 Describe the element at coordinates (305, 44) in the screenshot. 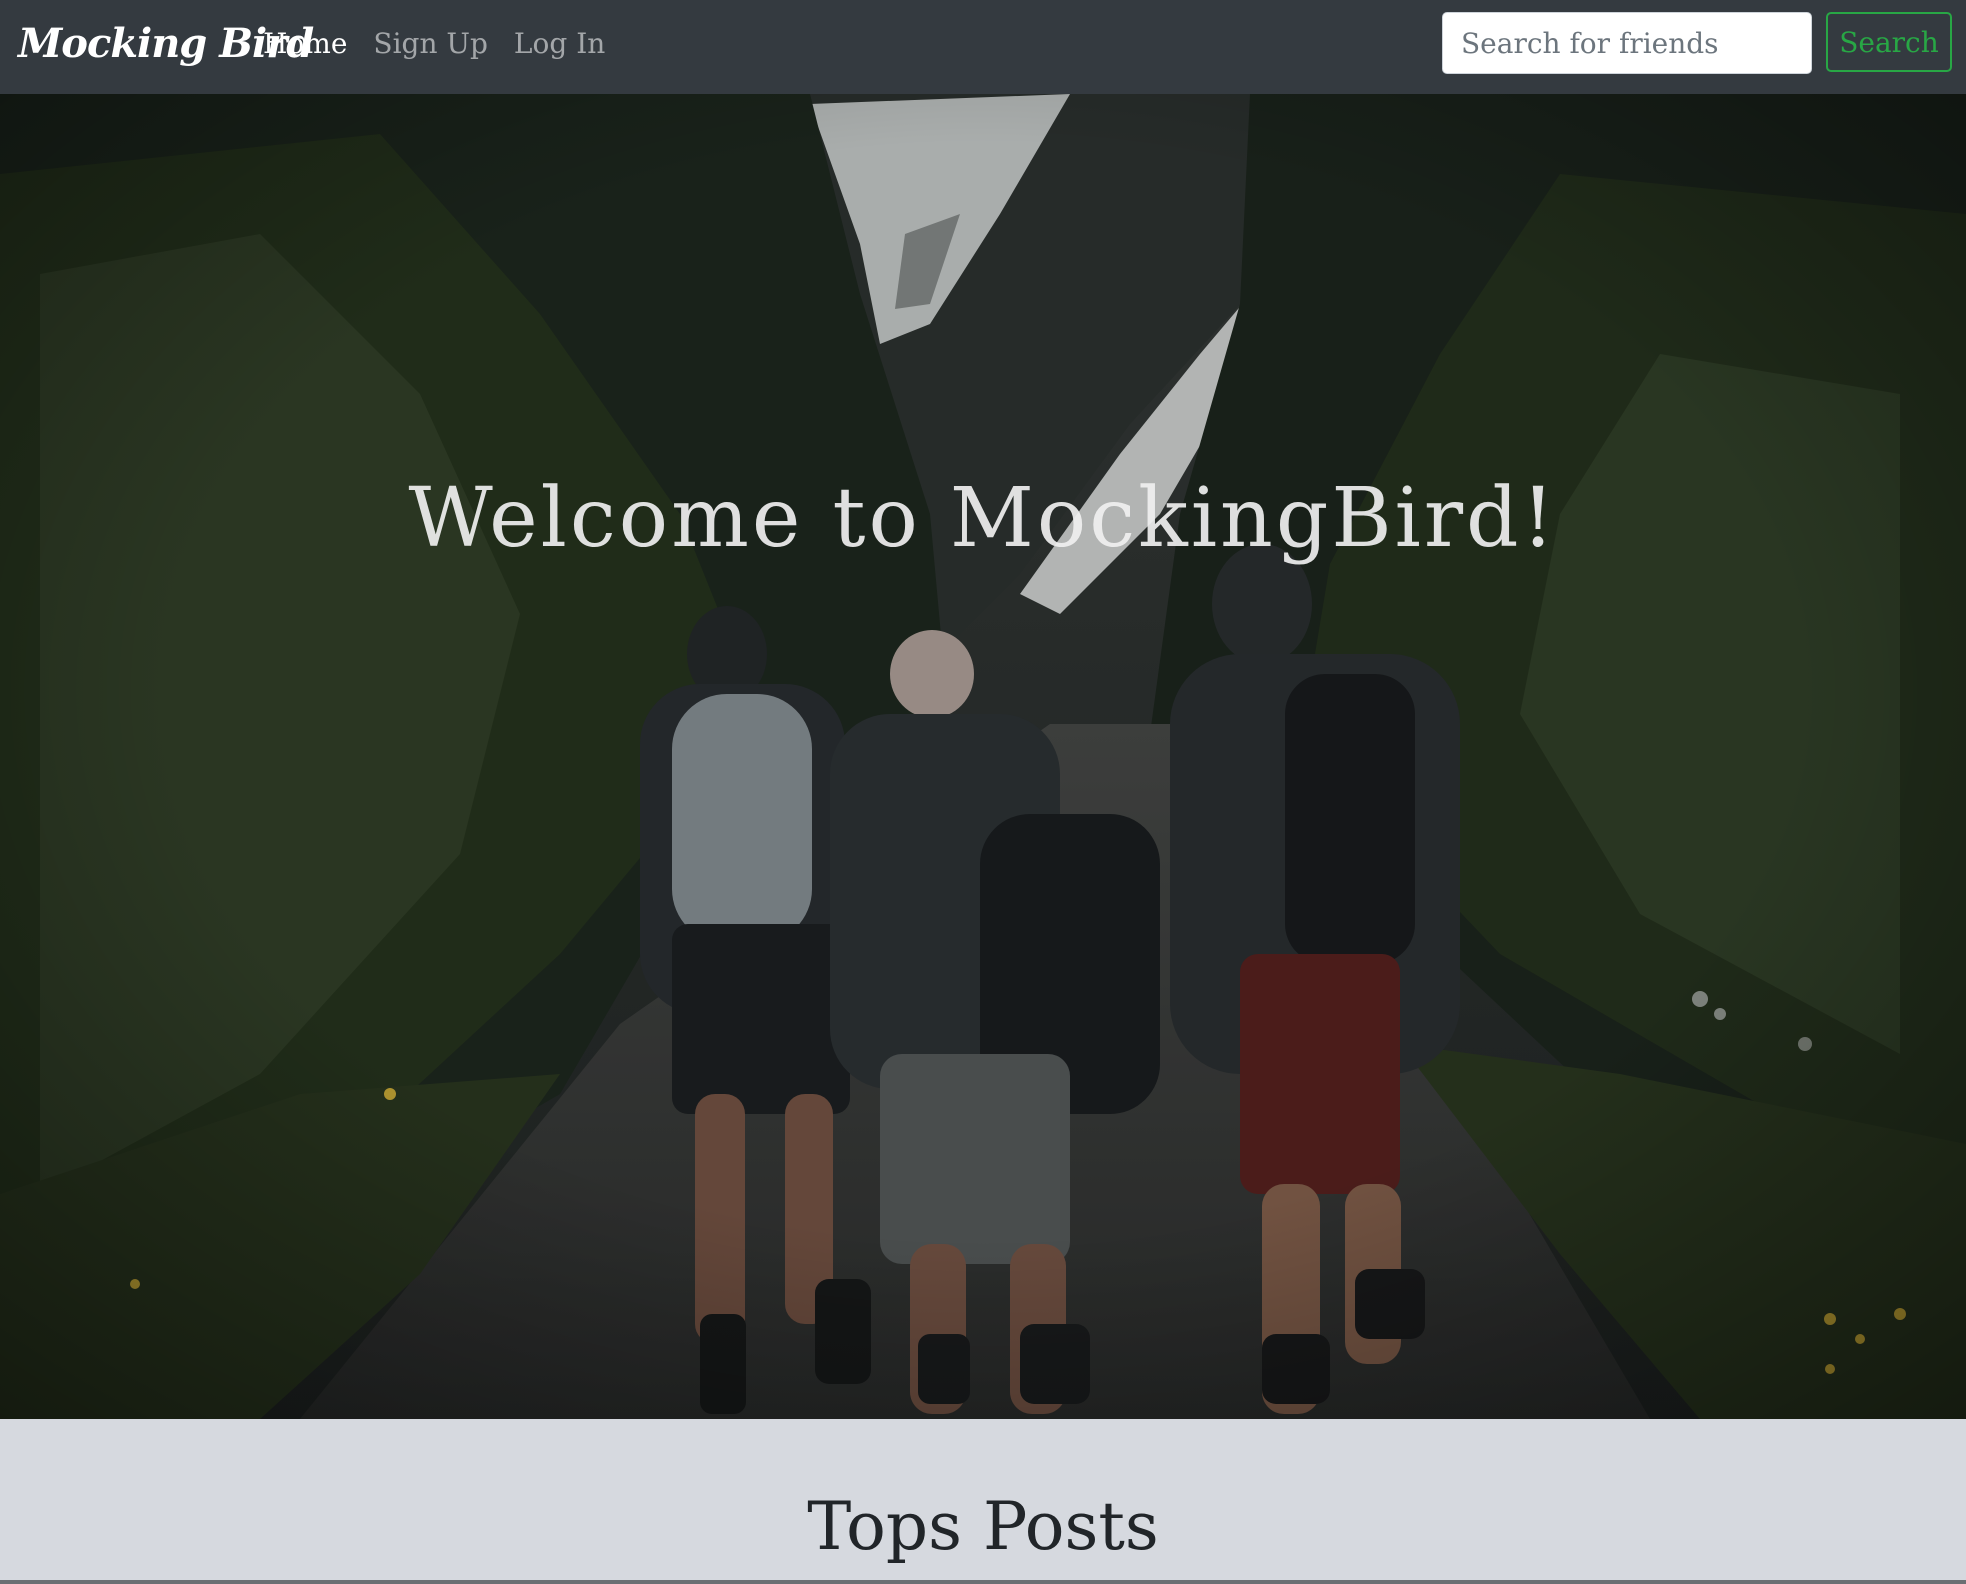

I see `nav-link-home: Home` at that location.